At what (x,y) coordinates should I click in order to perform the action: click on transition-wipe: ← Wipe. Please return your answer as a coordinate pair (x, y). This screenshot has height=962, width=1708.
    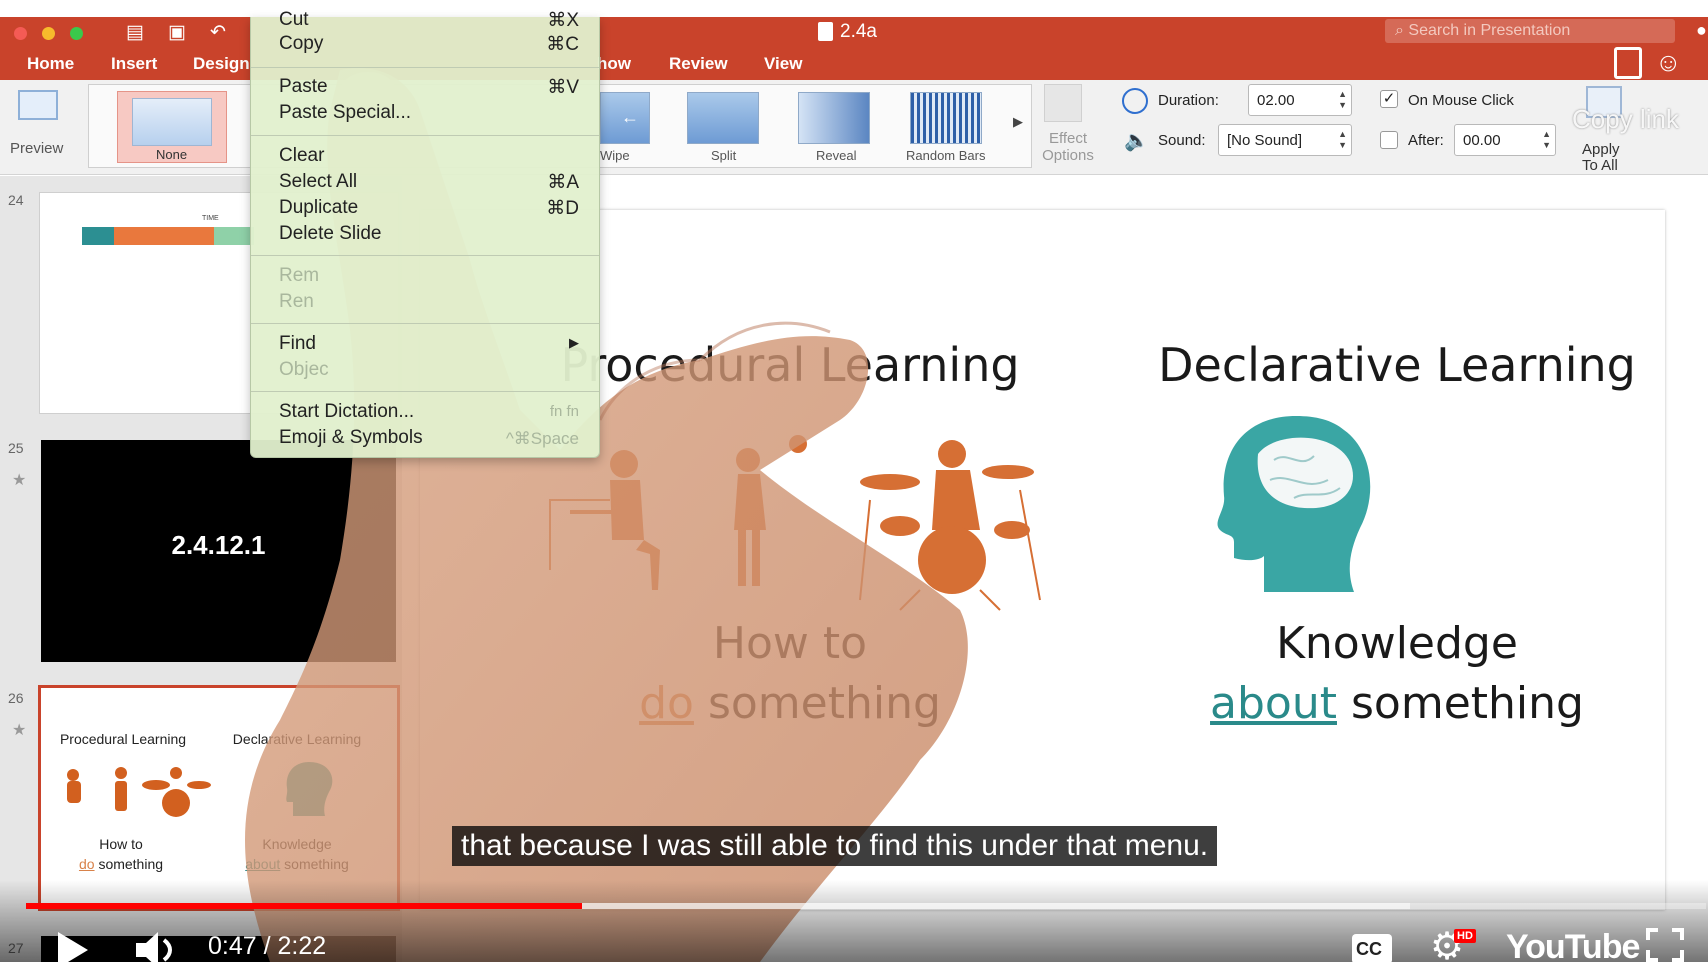
    Looking at the image, I should click on (635, 129).